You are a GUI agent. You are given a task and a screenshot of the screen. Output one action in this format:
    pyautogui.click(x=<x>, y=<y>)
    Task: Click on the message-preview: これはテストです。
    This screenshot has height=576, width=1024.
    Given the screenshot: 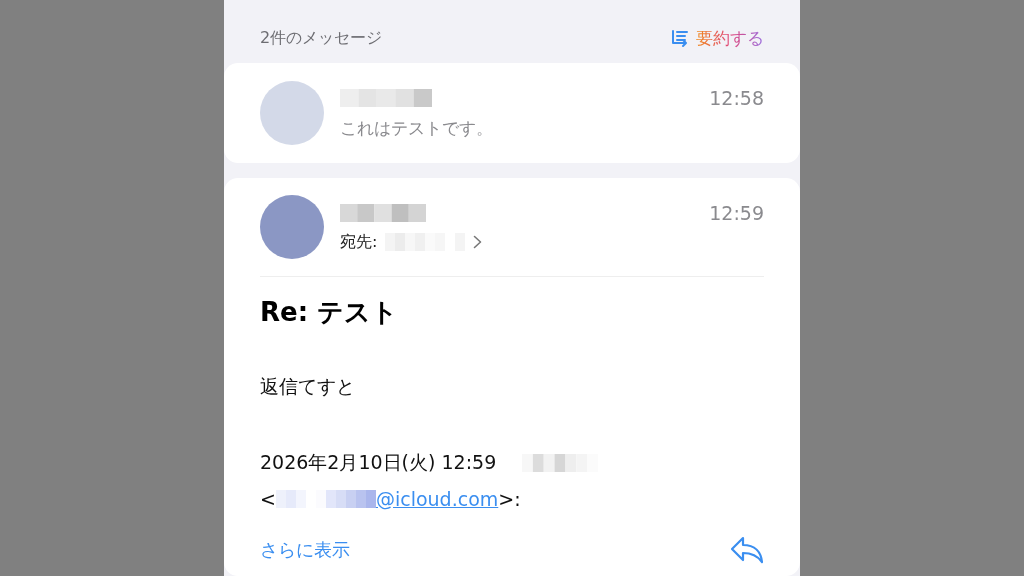 What is the action you would take?
    pyautogui.click(x=417, y=128)
    